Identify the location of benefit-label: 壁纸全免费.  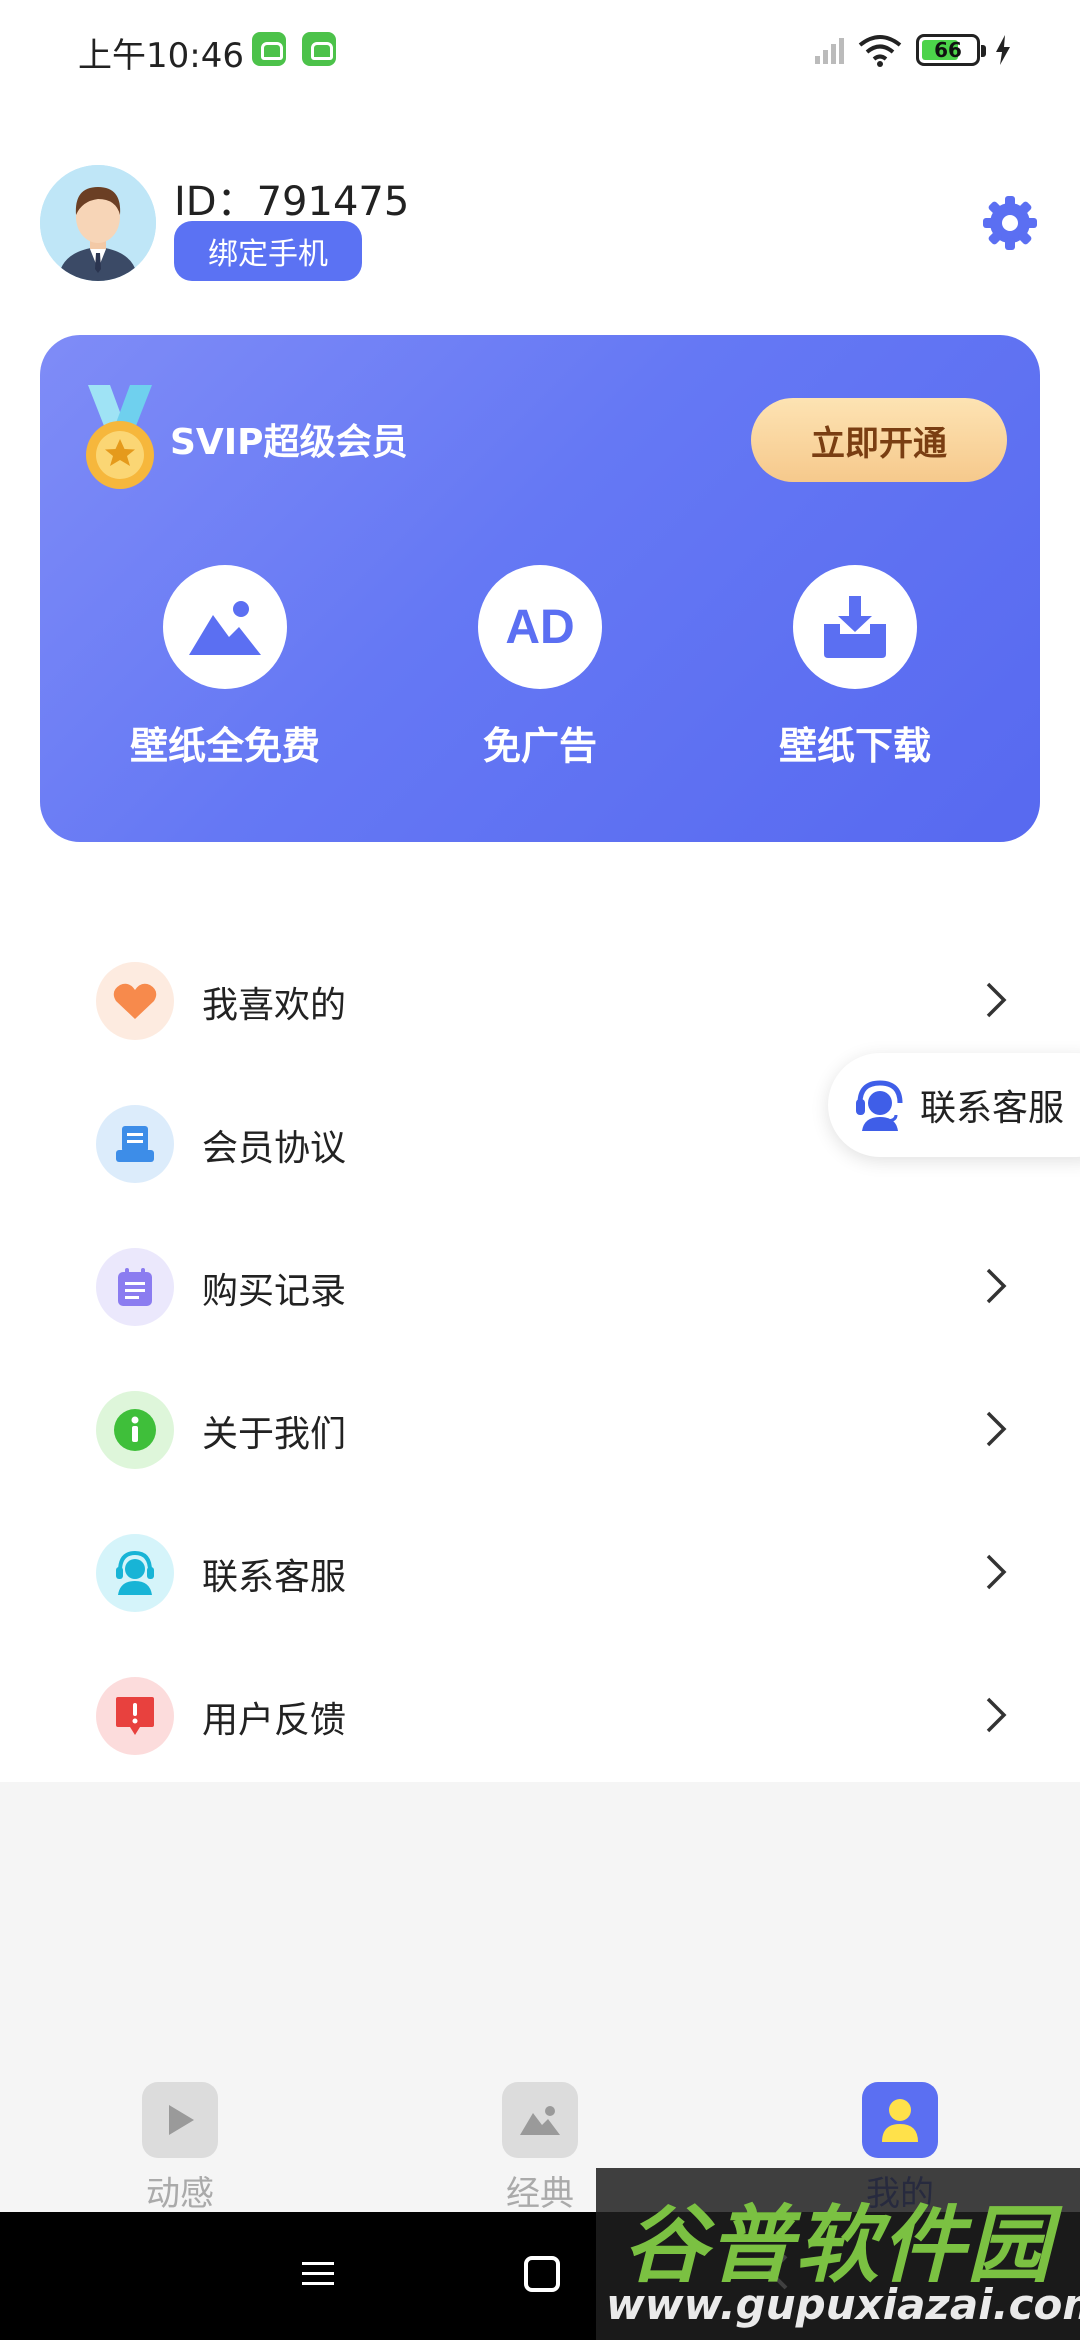
(224, 746).